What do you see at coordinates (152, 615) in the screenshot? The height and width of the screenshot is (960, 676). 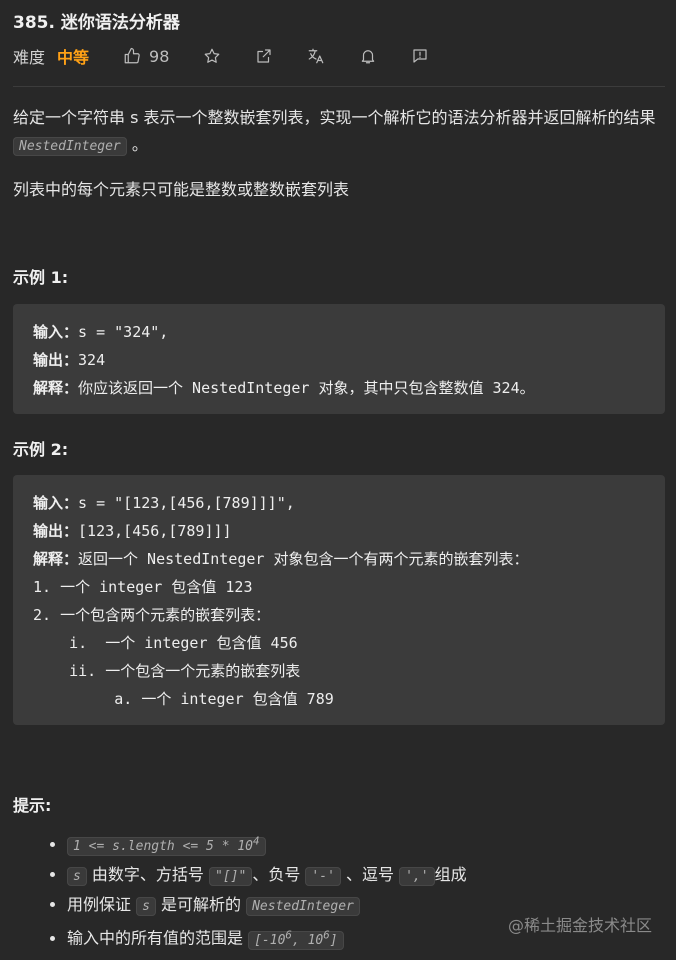 I see `example-2-detail-line: 2. 一个包含两个元素的嵌套列表：` at bounding box center [152, 615].